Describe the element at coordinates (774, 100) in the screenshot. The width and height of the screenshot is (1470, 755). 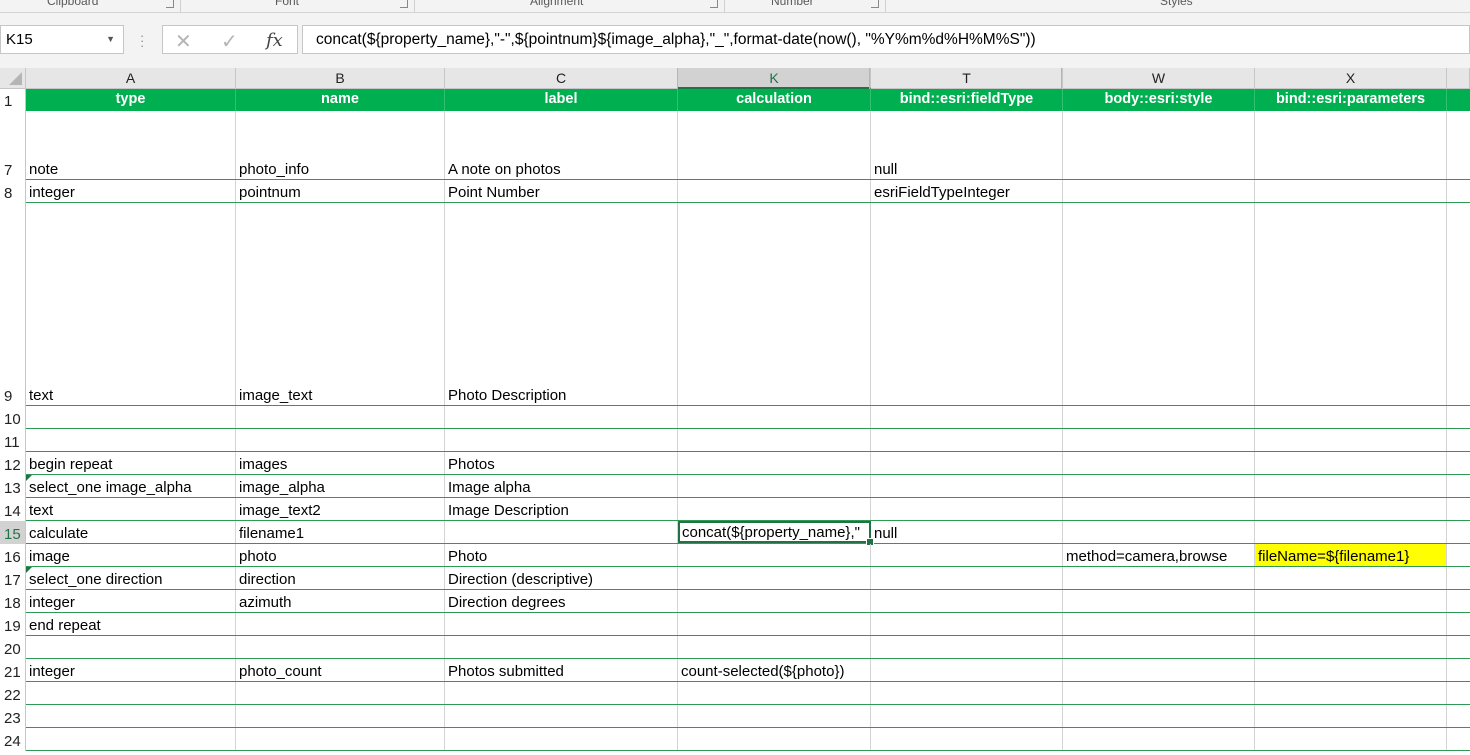
I see `header-cell-k: calculation` at that location.